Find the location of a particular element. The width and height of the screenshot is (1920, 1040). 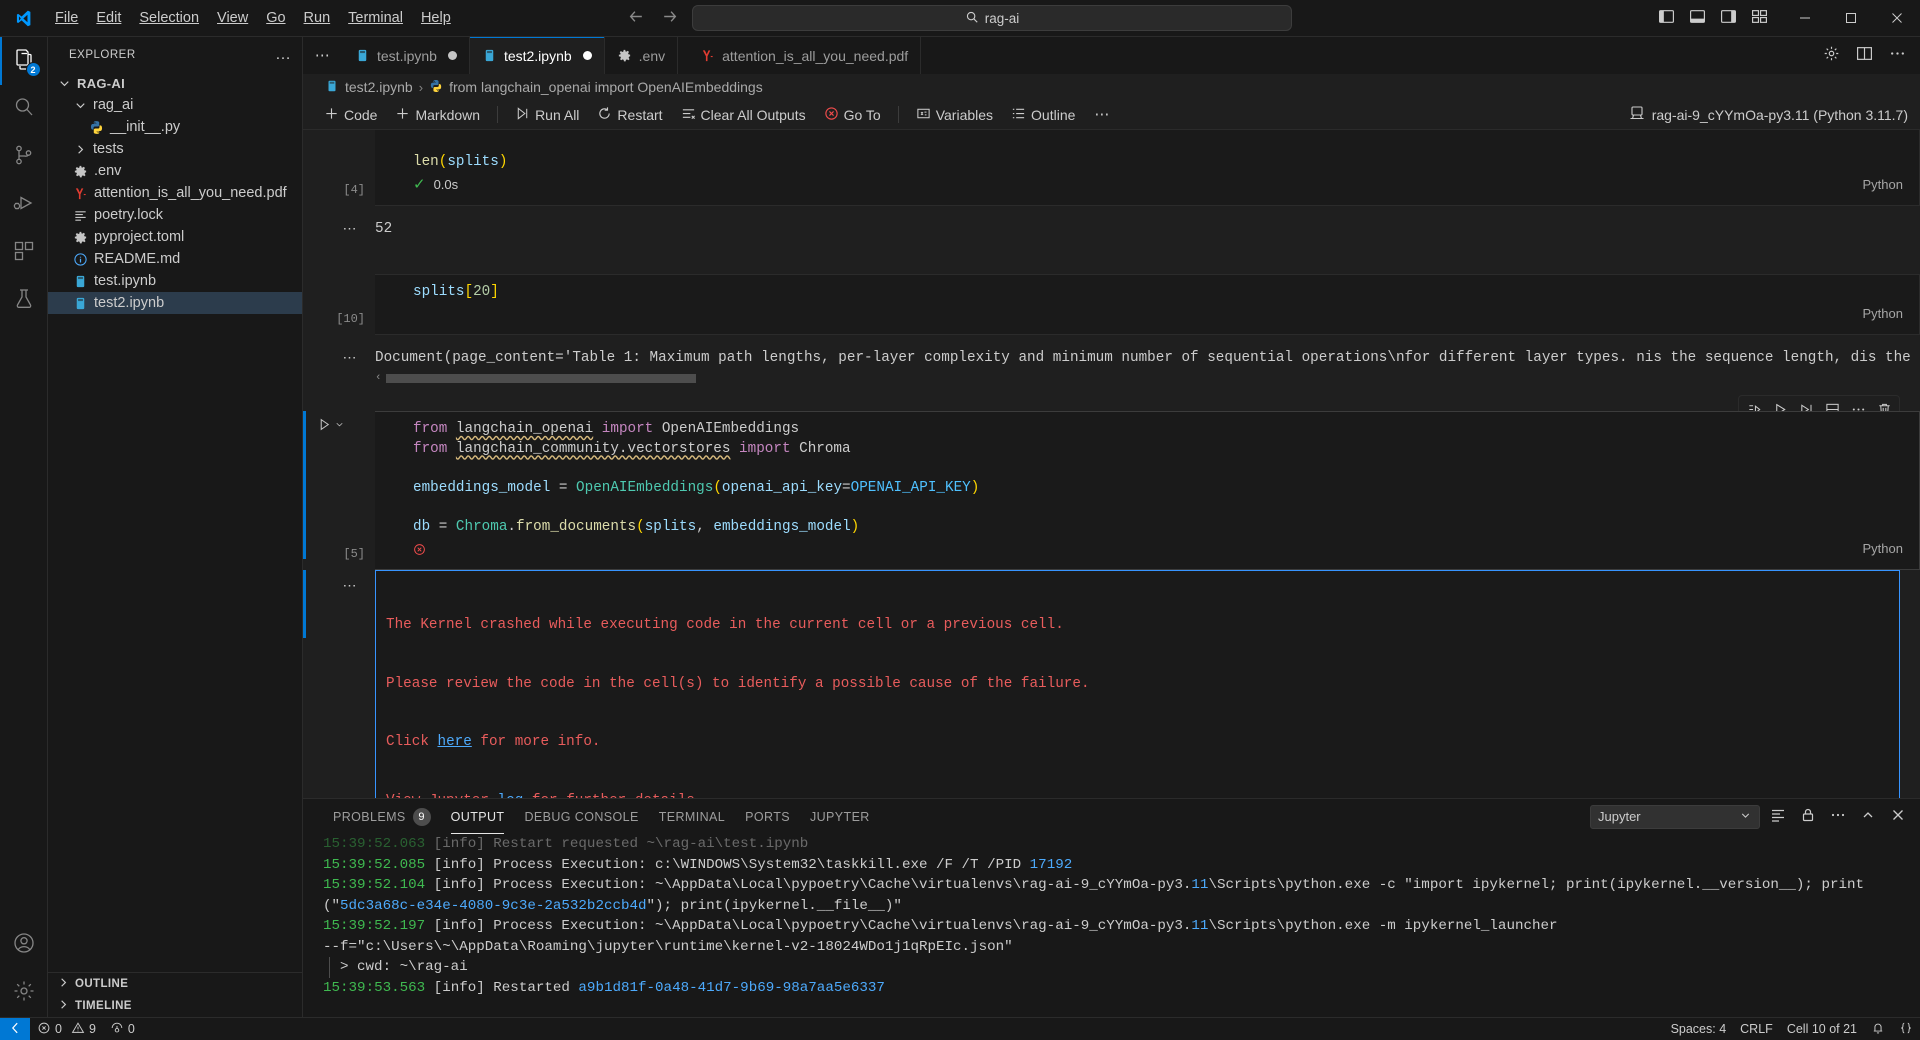

activity-item-testing is located at coordinates (24, 301).